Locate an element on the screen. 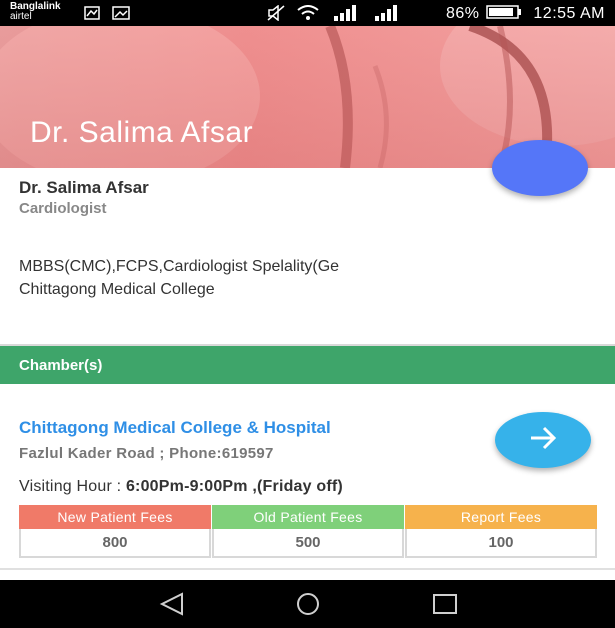 The width and height of the screenshot is (615, 628). fee-new-patient: New Patient Fees 800 is located at coordinates (115, 531).